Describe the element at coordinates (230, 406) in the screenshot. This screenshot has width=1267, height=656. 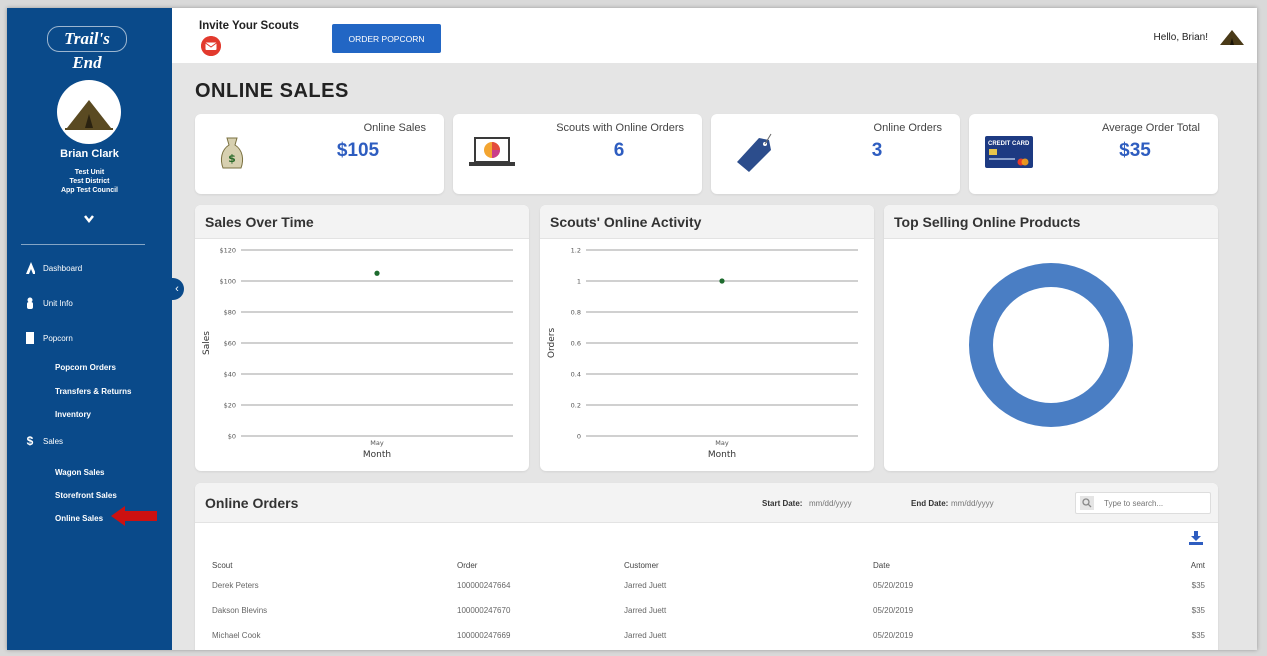
I see `y-tick-label: $20` at that location.